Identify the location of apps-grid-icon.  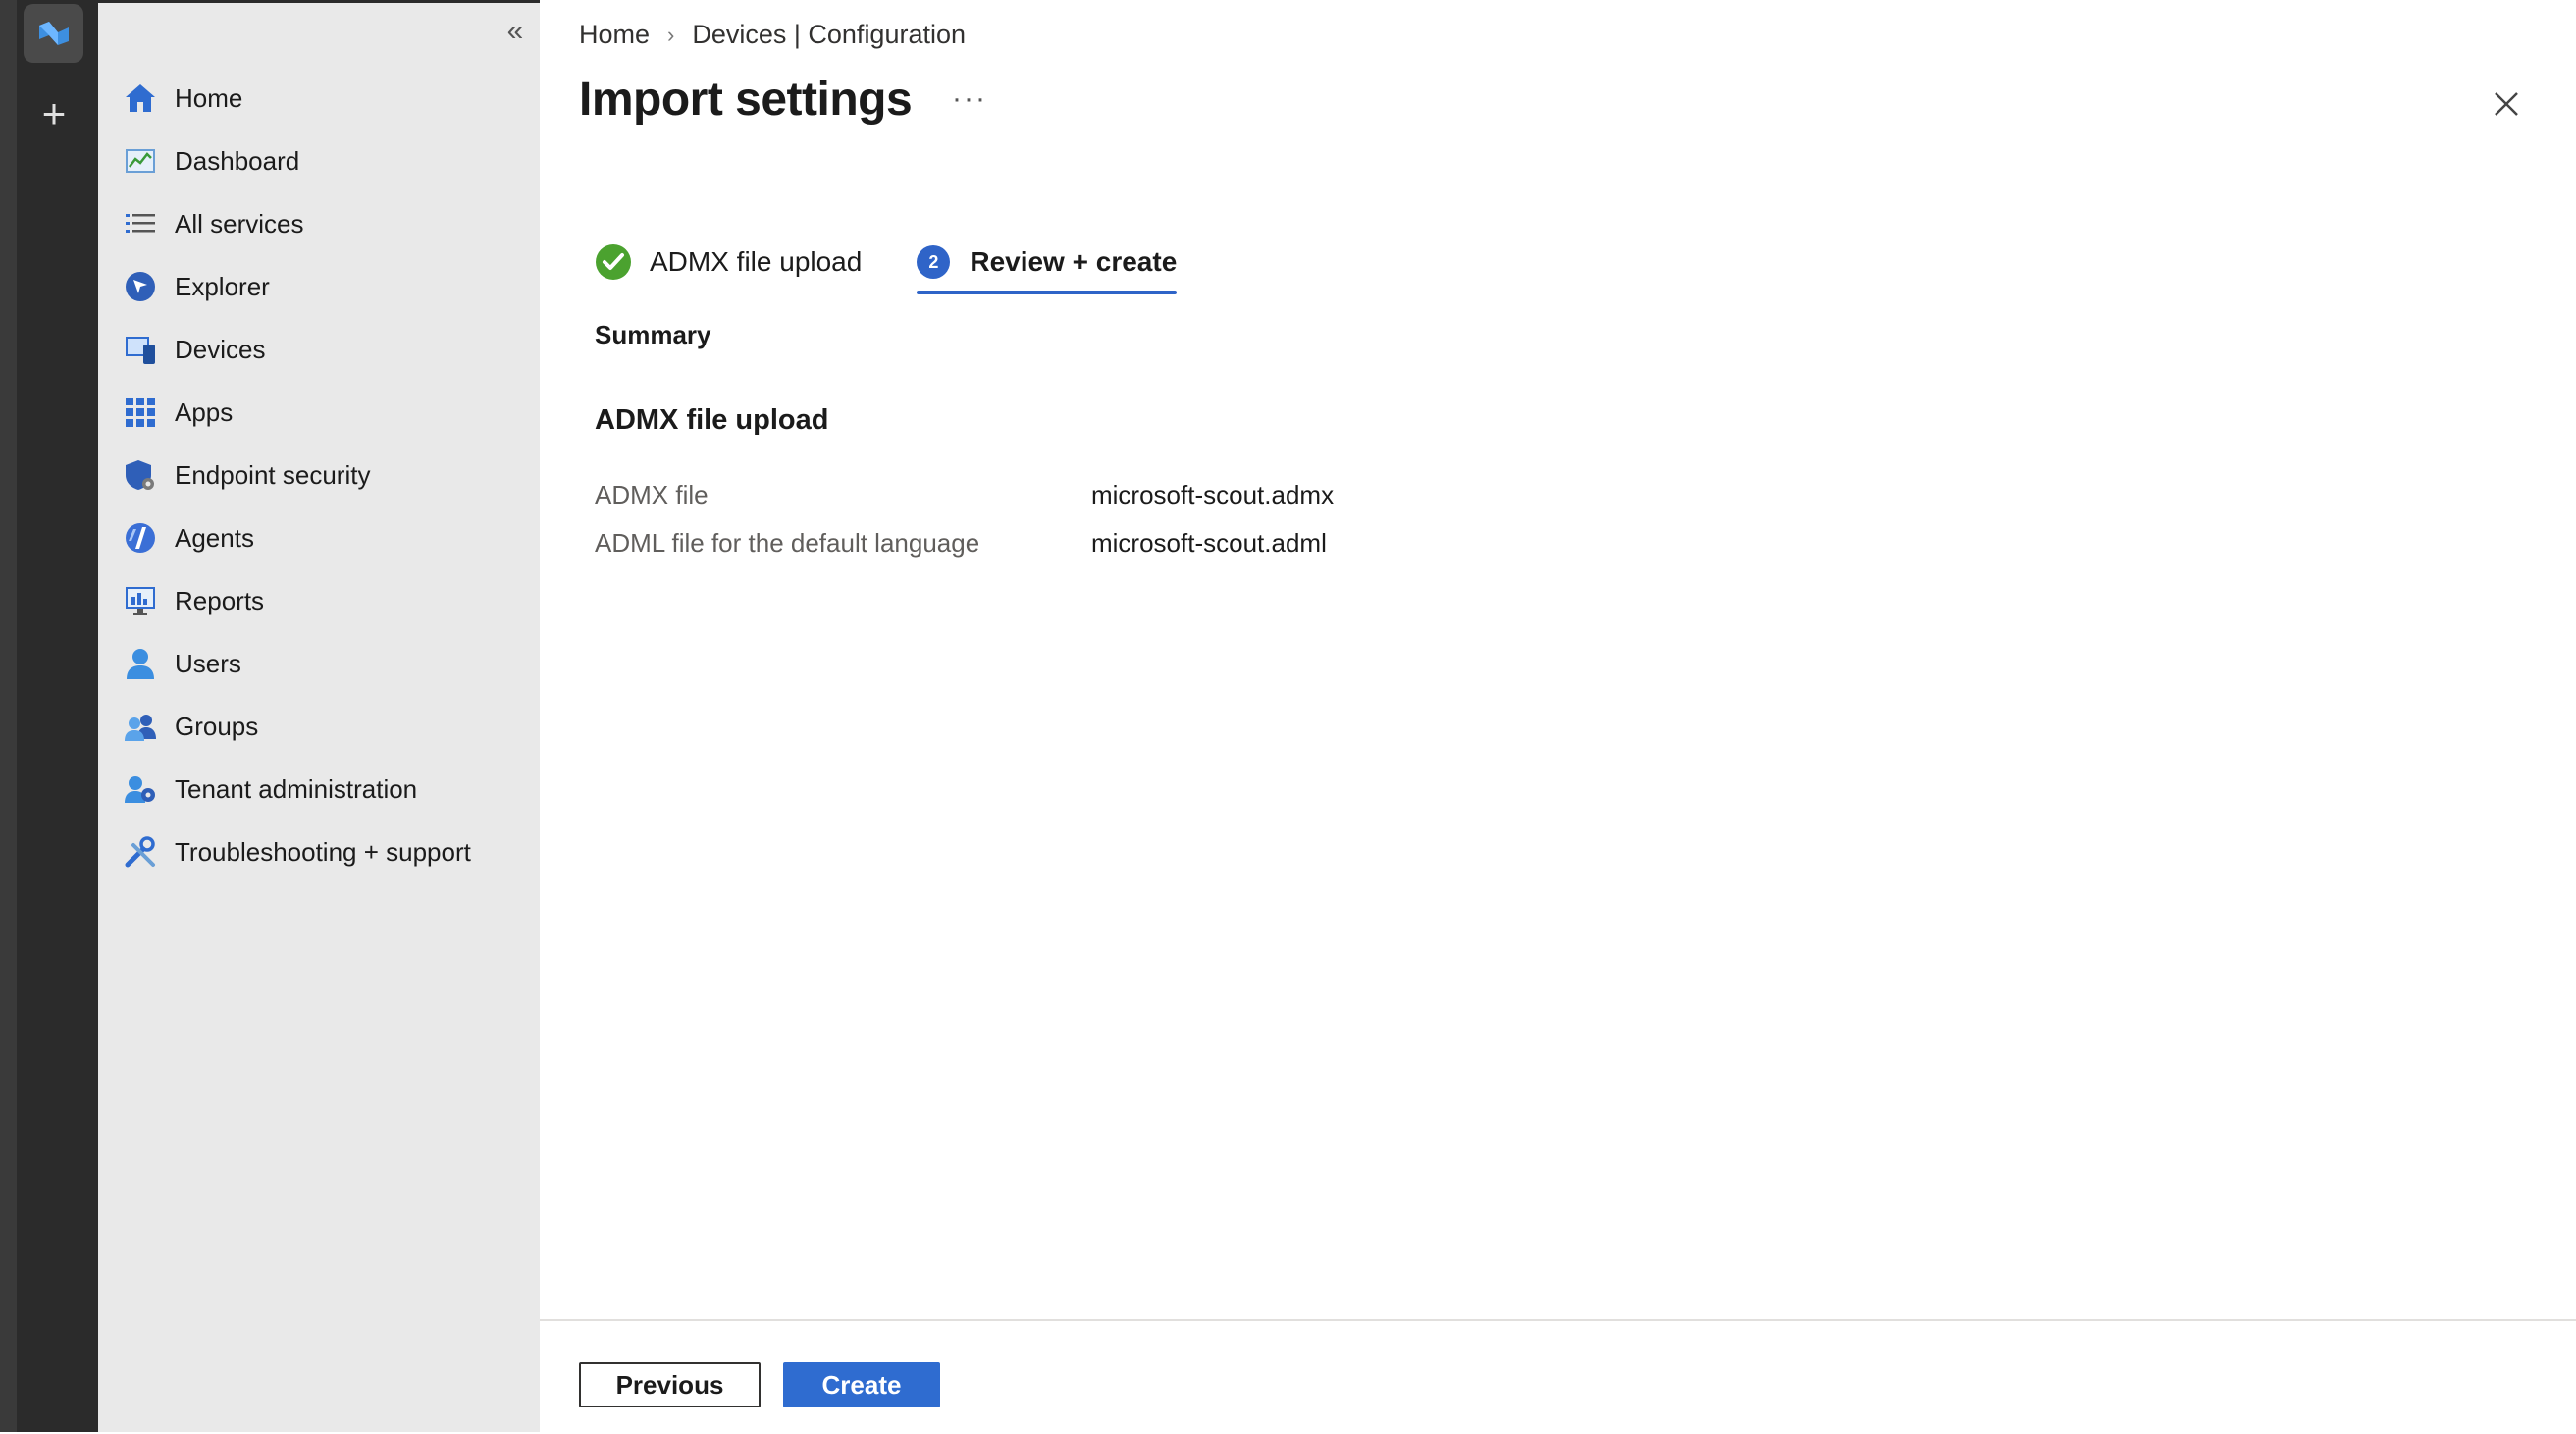
(140, 412).